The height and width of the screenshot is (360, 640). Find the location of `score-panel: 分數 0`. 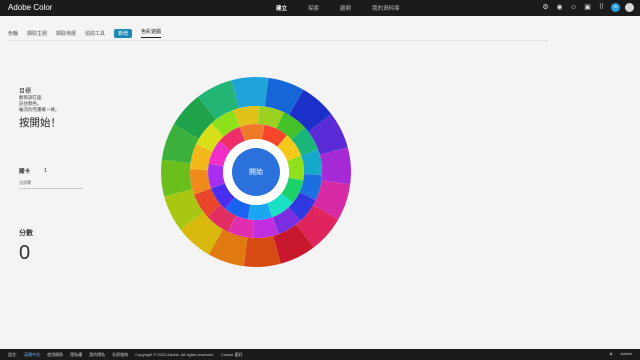

score-panel: 分數 0 is located at coordinates (26, 246).